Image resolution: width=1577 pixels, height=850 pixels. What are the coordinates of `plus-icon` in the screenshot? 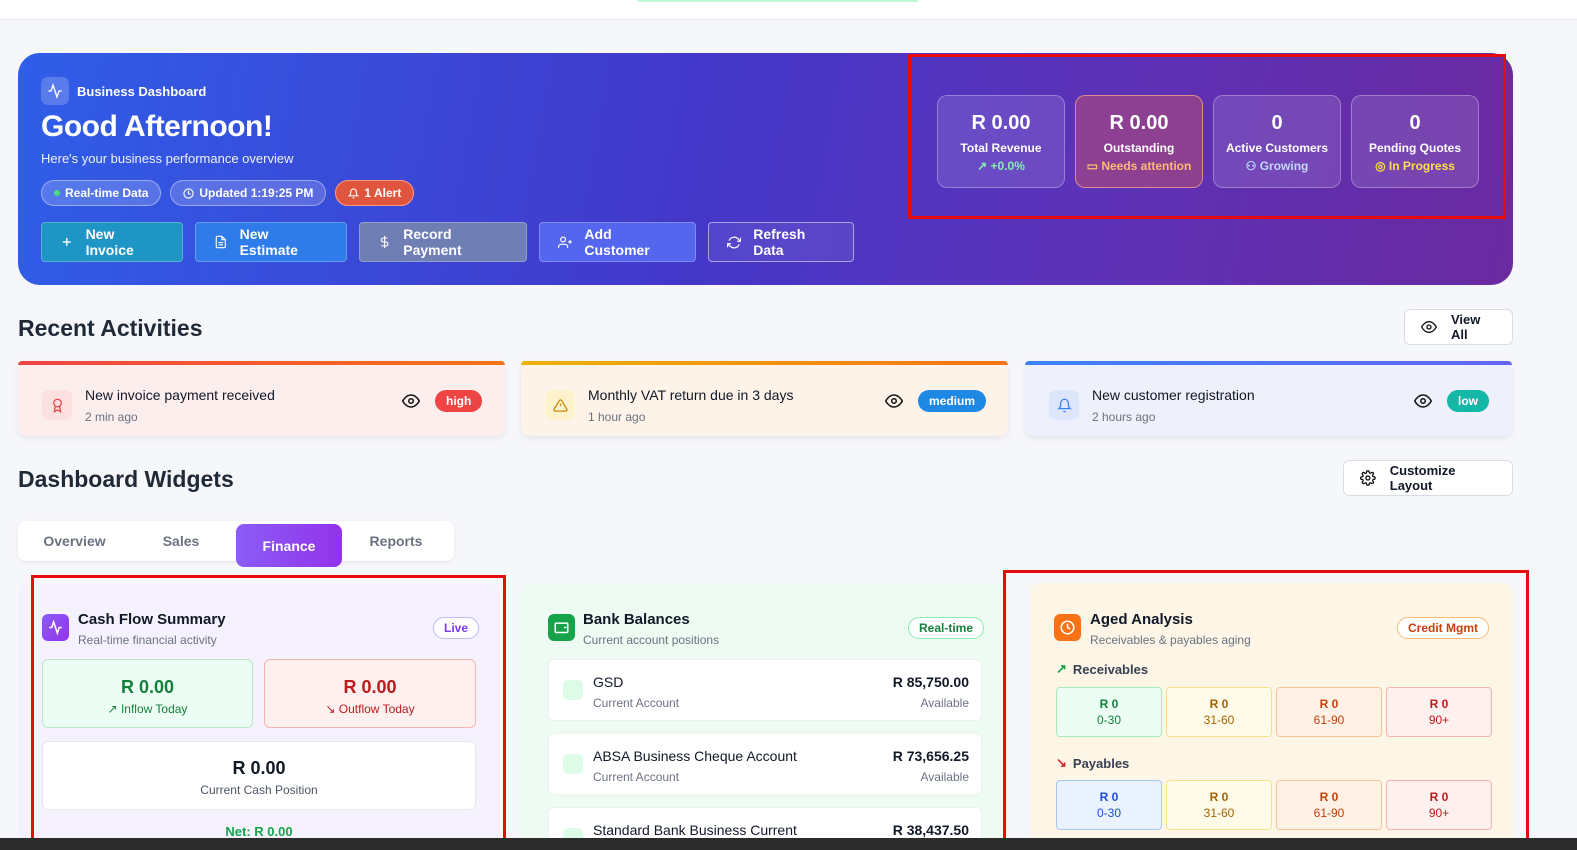 It's located at (66, 242).